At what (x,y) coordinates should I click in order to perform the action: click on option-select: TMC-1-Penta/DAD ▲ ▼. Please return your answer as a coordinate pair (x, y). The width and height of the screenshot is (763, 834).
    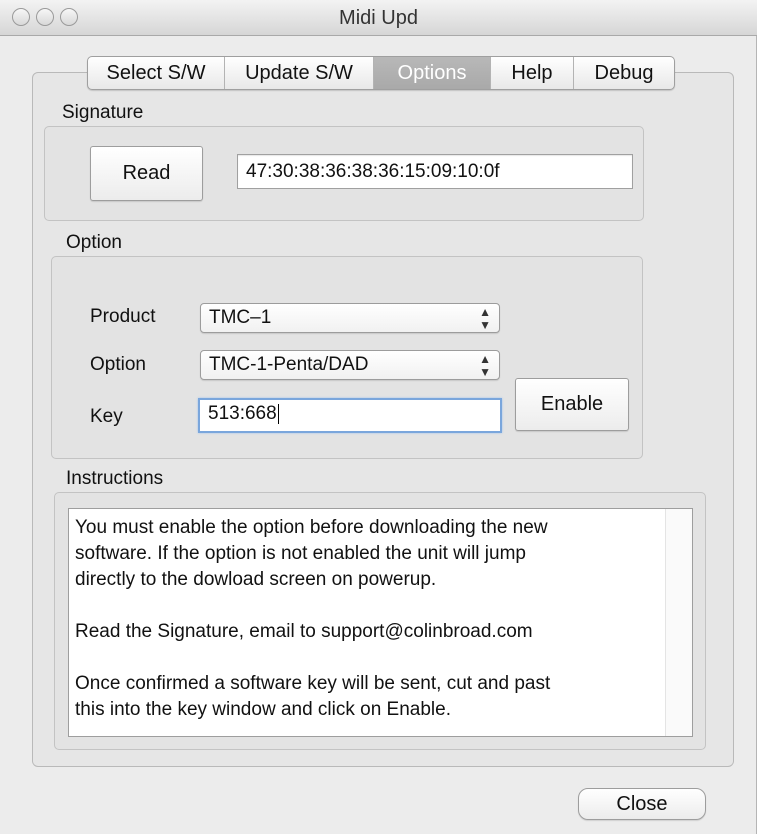
    Looking at the image, I should click on (350, 365).